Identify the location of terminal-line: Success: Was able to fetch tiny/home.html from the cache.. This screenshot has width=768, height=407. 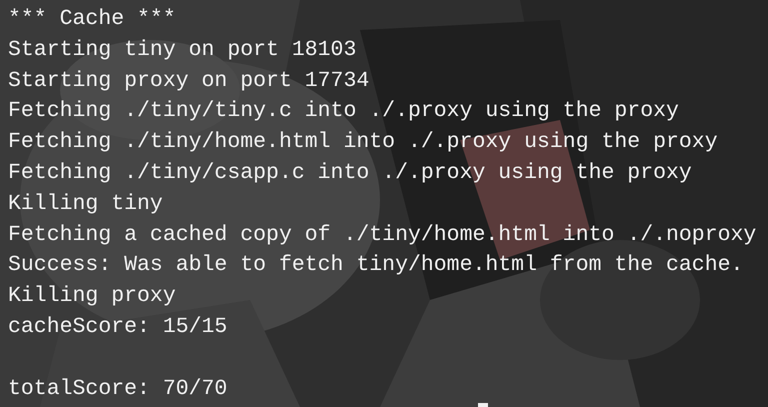
(376, 266).